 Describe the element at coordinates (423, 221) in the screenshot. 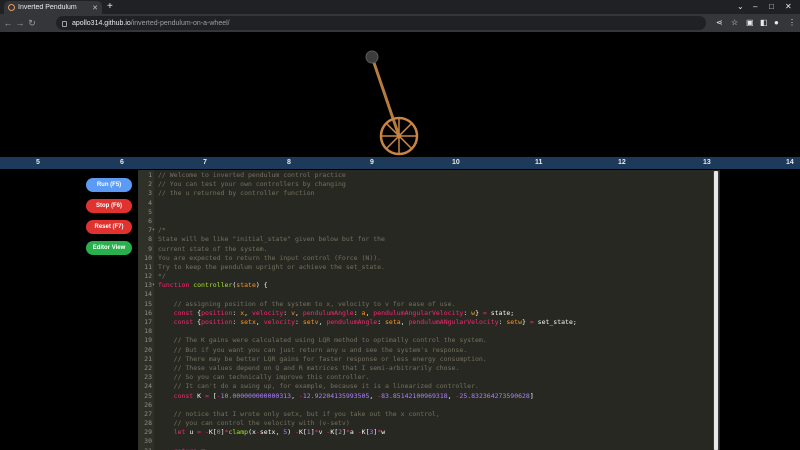

I see `code-line: 6` at that location.